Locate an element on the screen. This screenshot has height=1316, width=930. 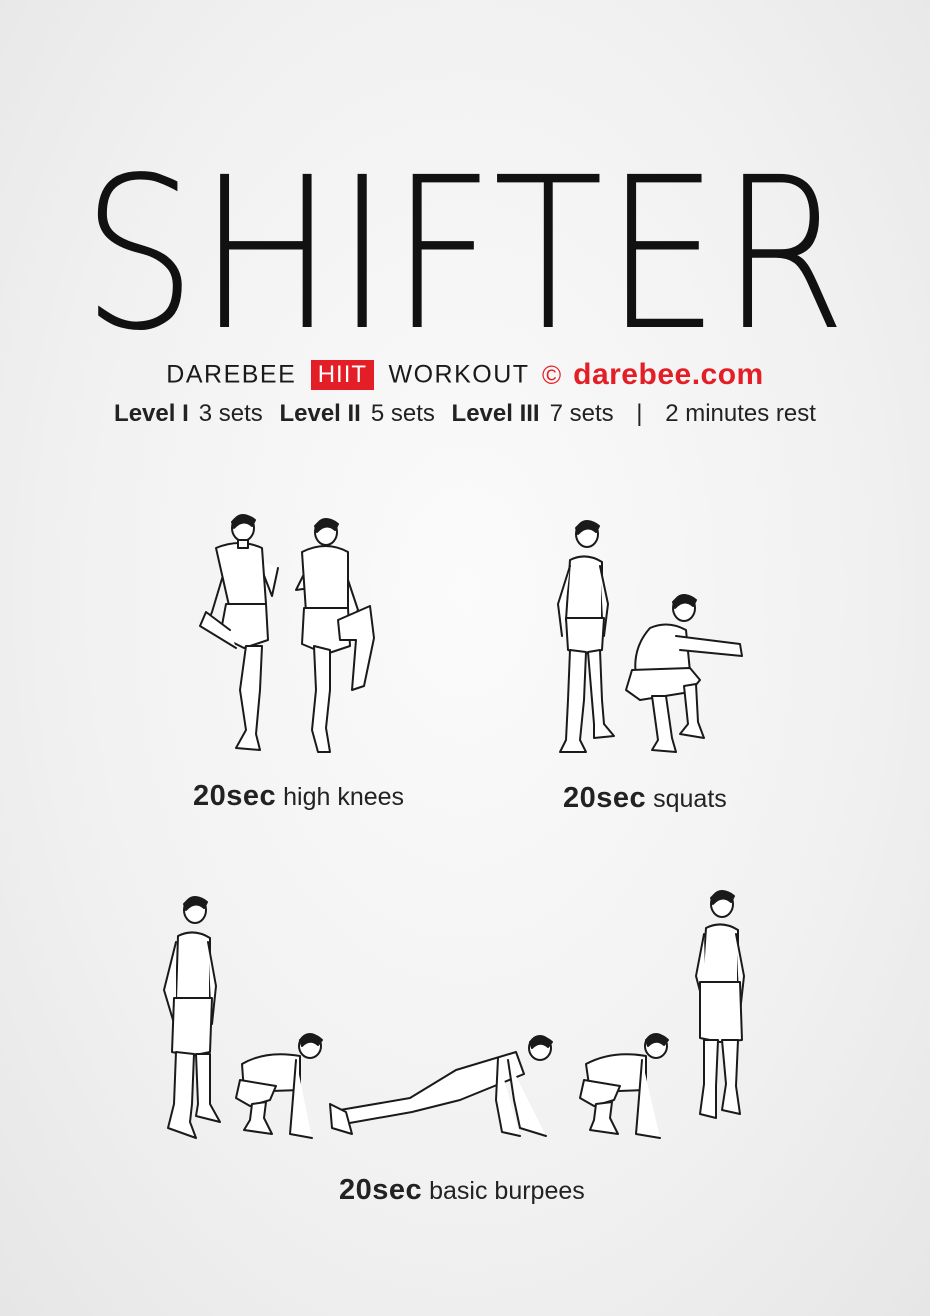
exercise-squats-name: squats is located at coordinates (690, 799).